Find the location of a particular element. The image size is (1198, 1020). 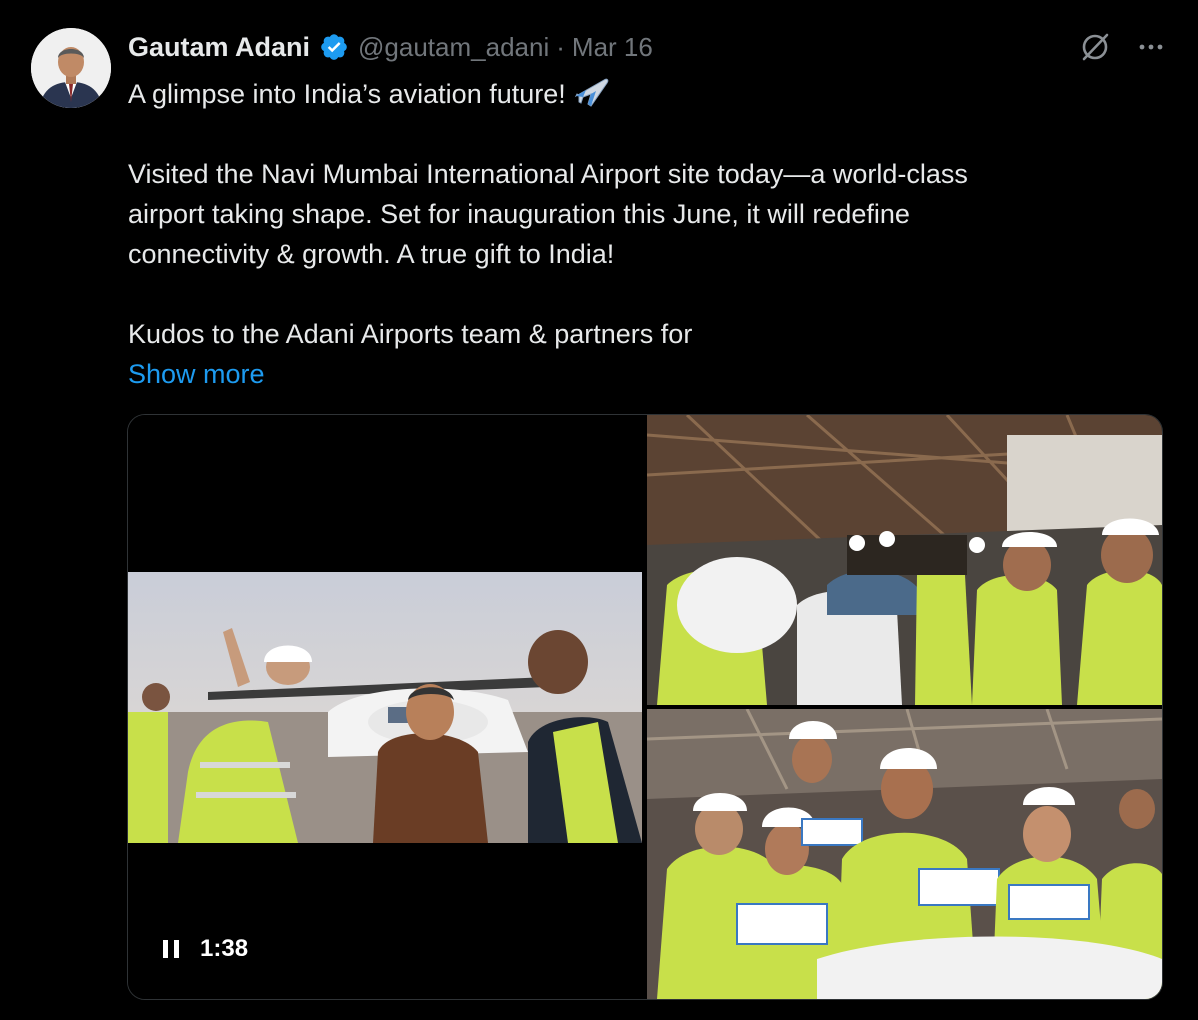

avatar is located at coordinates (71, 68).